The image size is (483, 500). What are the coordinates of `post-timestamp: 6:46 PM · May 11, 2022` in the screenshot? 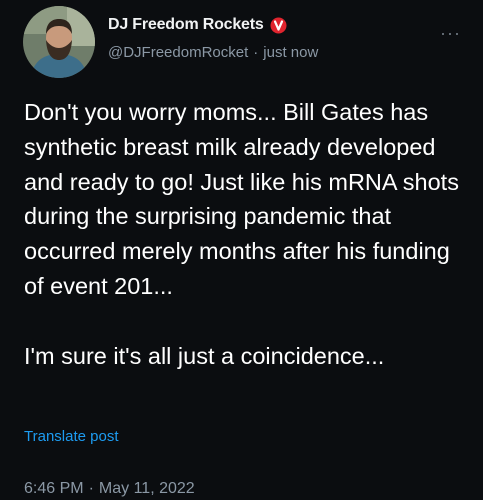 It's located at (109, 489).